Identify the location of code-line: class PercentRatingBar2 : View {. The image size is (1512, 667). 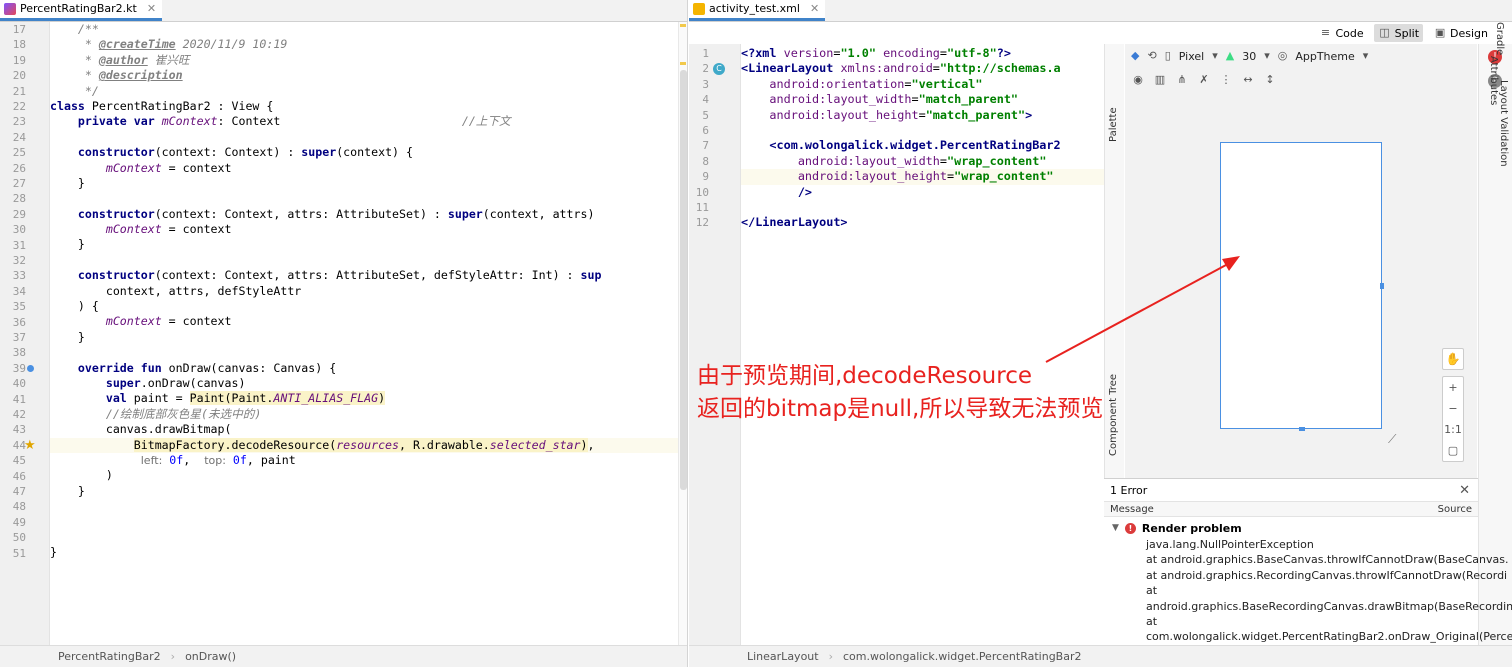
(364, 106).